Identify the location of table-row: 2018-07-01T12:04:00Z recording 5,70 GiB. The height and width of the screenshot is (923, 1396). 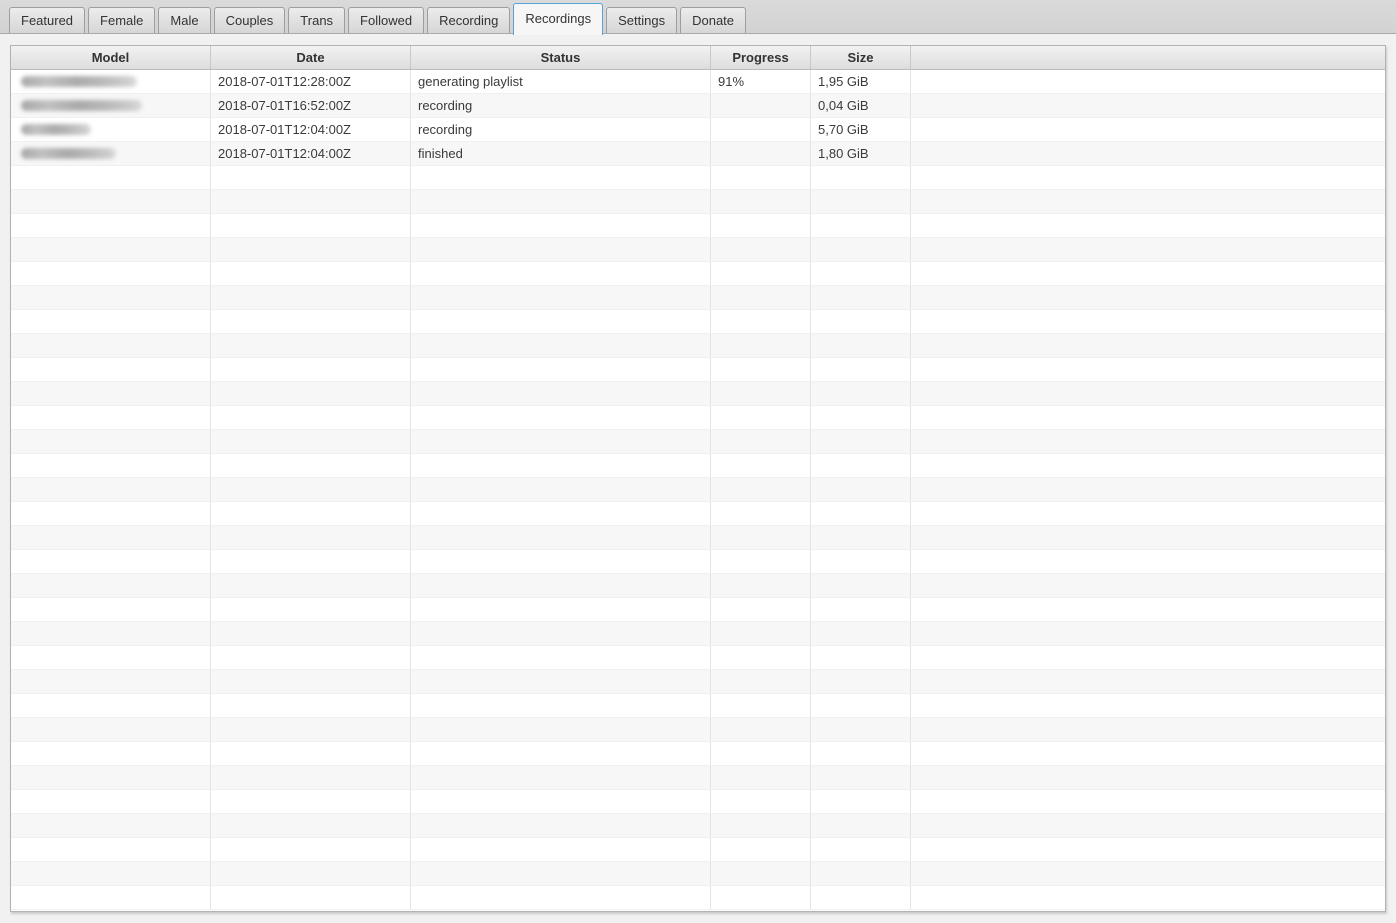
(698, 130).